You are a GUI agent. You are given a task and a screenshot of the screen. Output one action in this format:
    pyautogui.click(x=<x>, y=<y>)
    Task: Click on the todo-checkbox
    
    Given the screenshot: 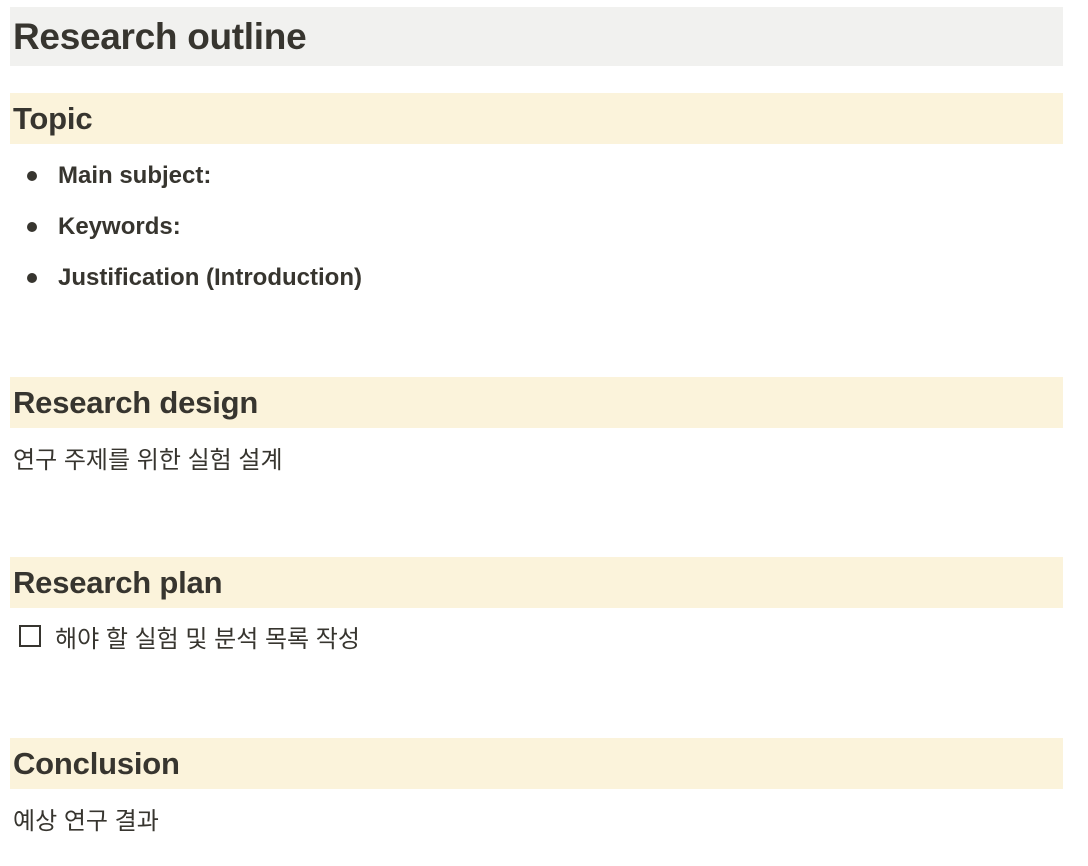 What is the action you would take?
    pyautogui.click(x=30, y=636)
    